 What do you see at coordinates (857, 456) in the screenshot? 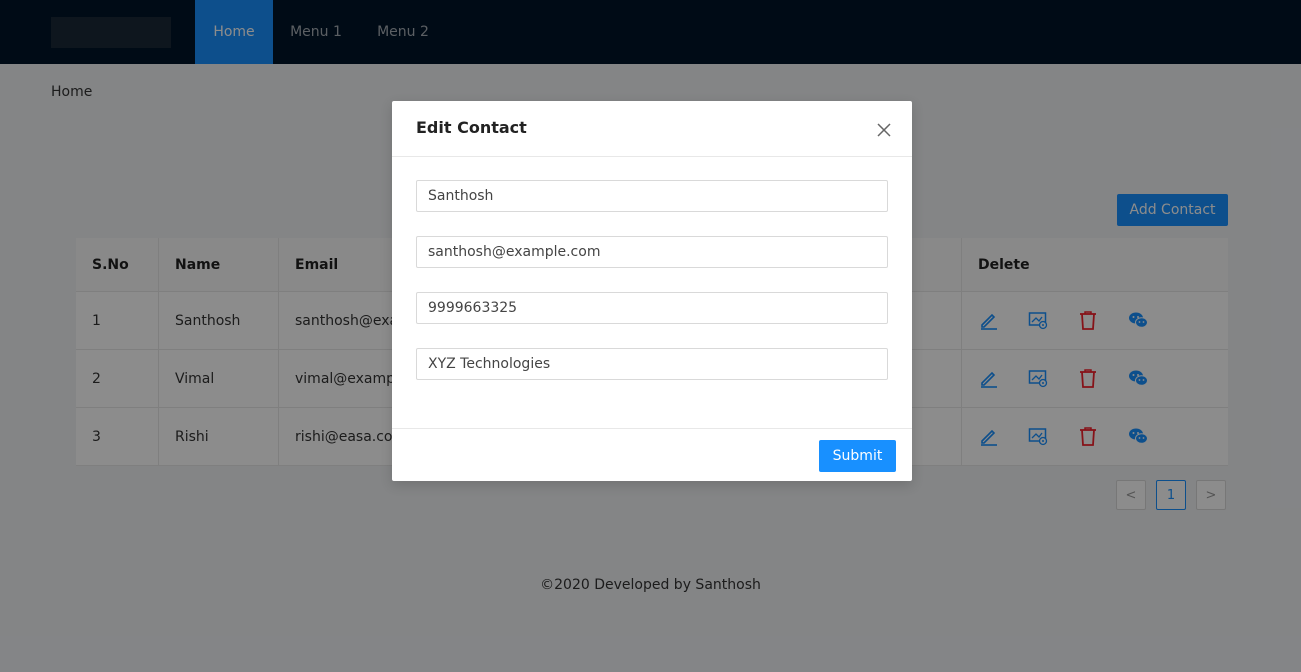
I see `submit-button: Submit` at bounding box center [857, 456].